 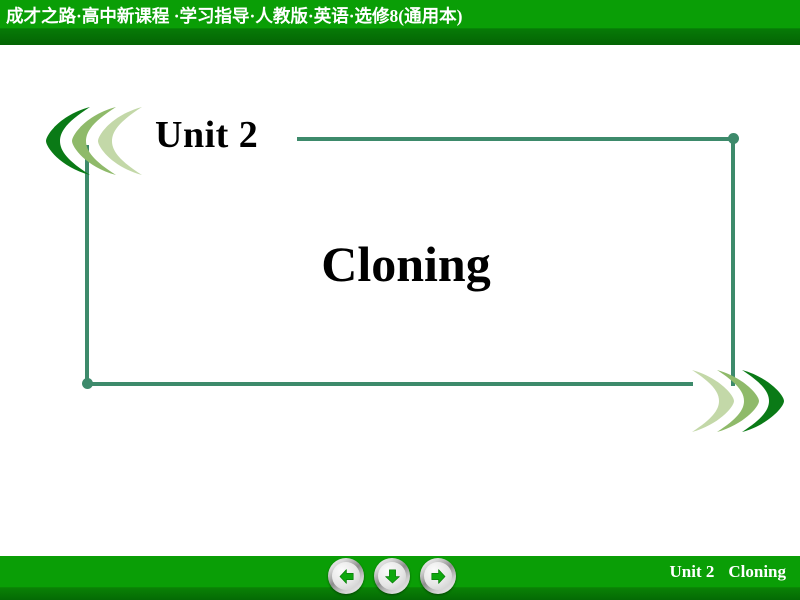 What do you see at coordinates (406, 264) in the screenshot?
I see `slide-main-title: Cloning` at bounding box center [406, 264].